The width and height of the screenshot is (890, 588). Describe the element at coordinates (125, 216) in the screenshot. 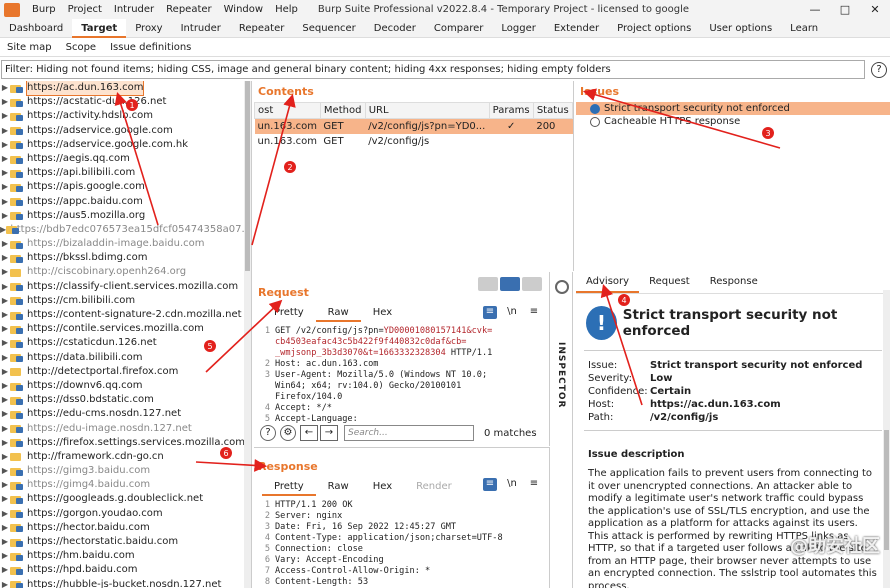

I see `site-map-host: ▶ https://aus5.mozilla.org` at that location.